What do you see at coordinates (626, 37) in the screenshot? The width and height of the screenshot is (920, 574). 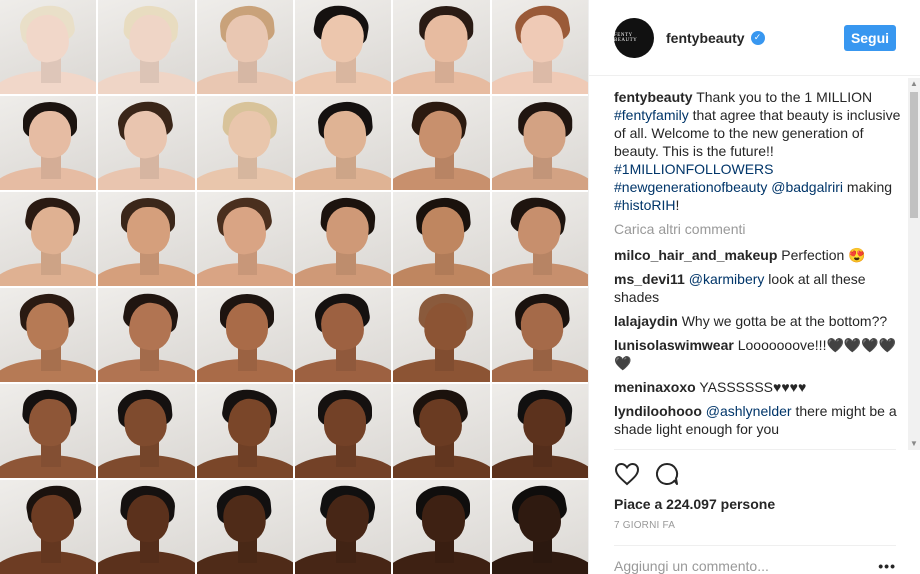 I see `avatar-logo-text: FENTY BEAUTY` at bounding box center [626, 37].